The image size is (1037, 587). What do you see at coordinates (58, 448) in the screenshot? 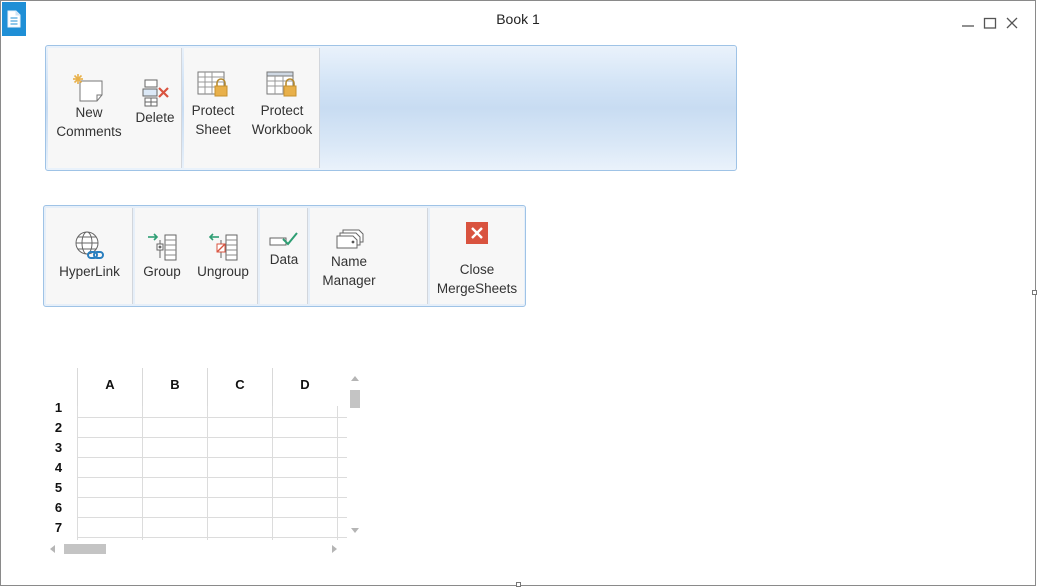
I see `row-header-3: 3` at bounding box center [58, 448].